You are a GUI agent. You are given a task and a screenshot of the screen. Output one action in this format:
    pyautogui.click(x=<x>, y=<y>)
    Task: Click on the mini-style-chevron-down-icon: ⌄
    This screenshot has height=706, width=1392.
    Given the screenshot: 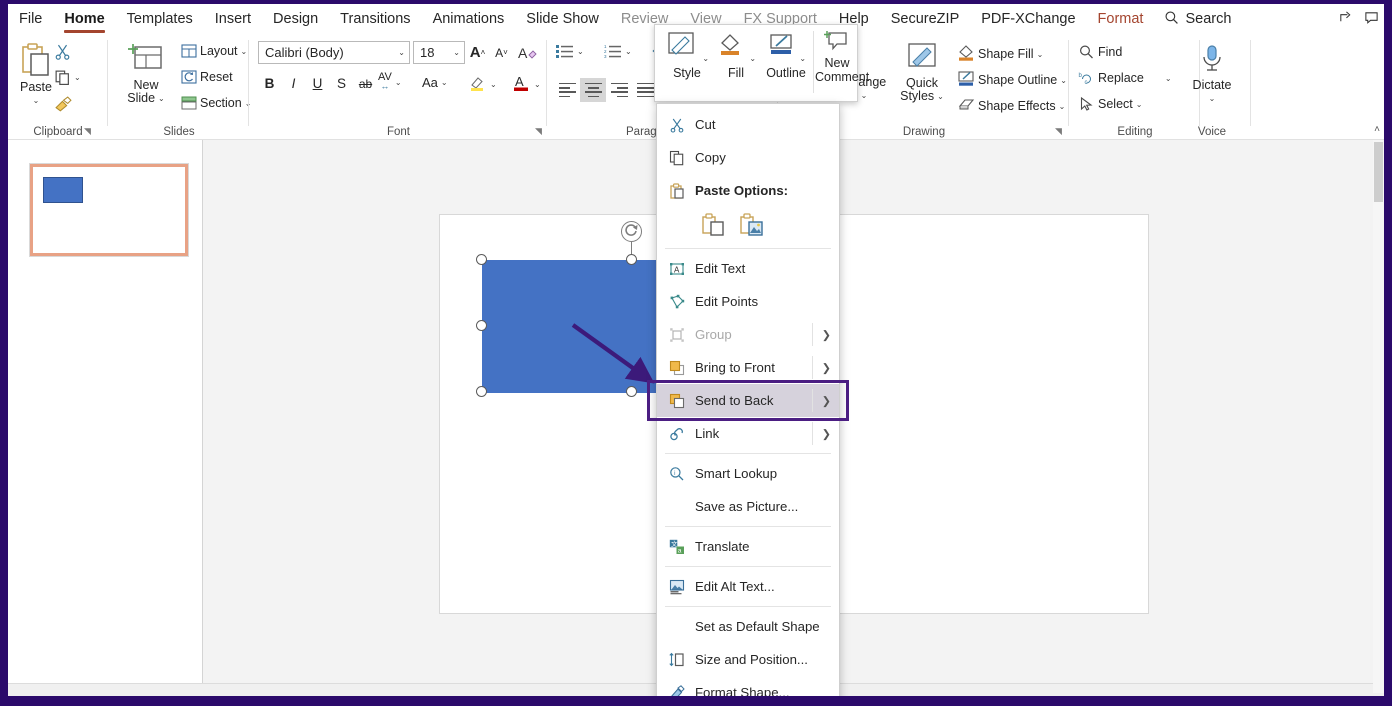 What is the action you would take?
    pyautogui.click(x=705, y=58)
    